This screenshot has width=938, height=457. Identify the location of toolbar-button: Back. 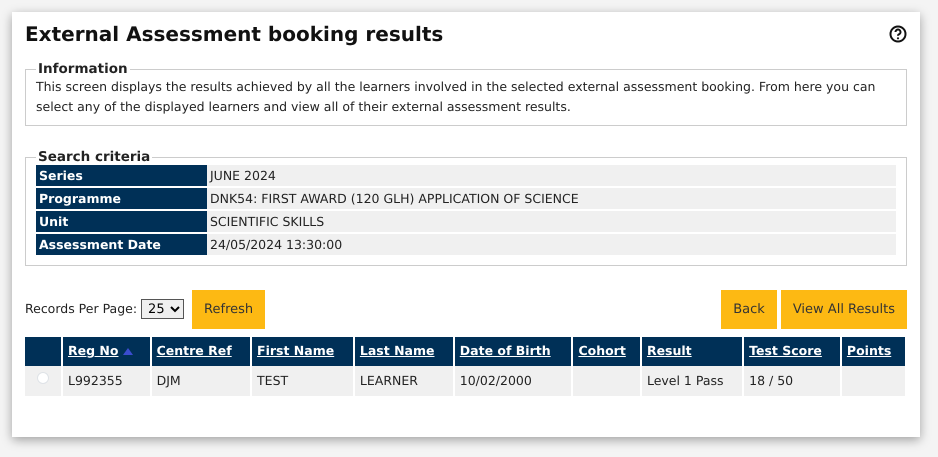
(749, 310).